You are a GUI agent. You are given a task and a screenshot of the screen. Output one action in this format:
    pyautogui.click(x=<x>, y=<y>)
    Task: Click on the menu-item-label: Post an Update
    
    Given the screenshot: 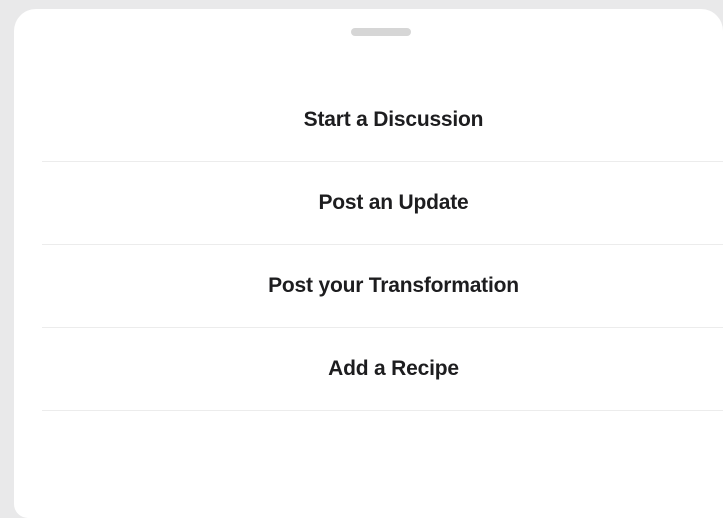 What is the action you would take?
    pyautogui.click(x=393, y=202)
    